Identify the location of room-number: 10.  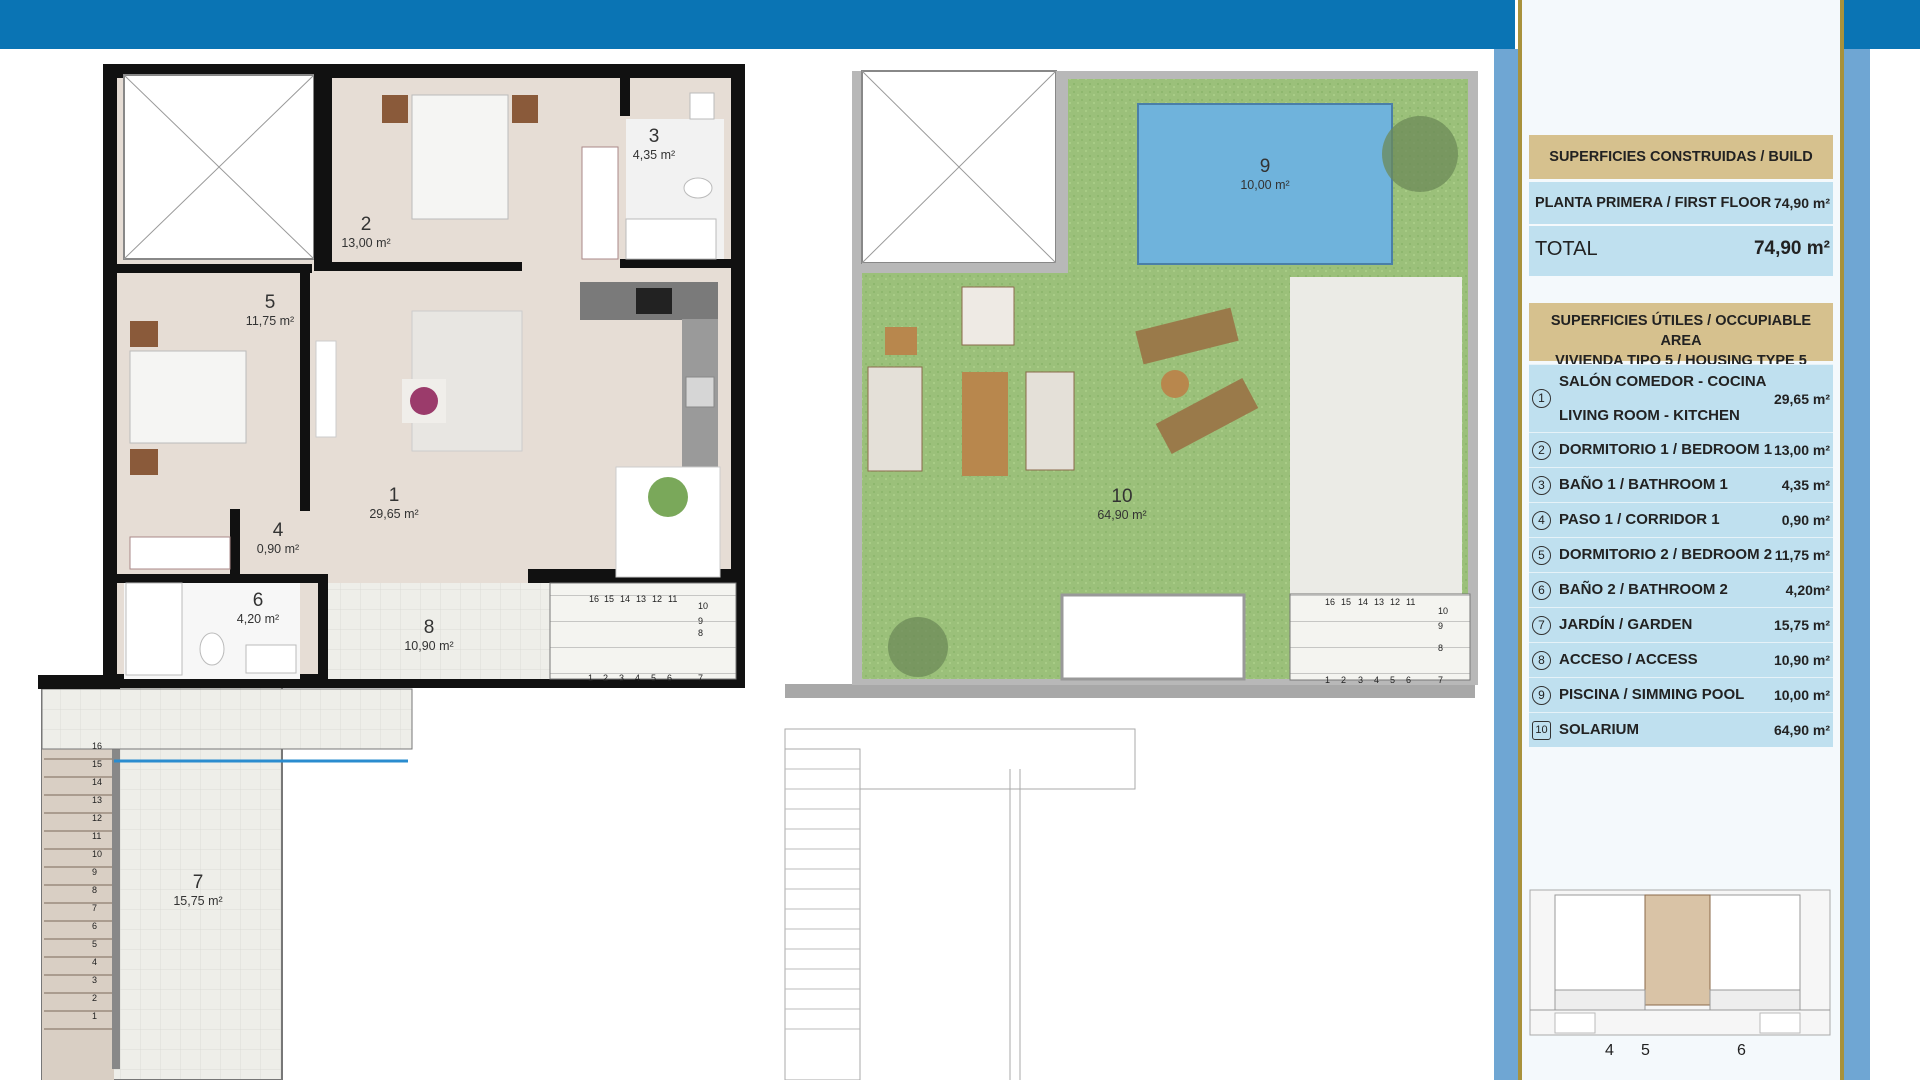
(1541, 730).